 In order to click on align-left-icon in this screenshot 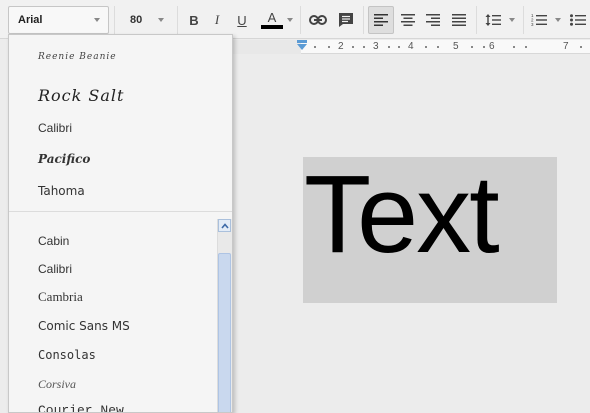, I will do `click(381, 20)`.